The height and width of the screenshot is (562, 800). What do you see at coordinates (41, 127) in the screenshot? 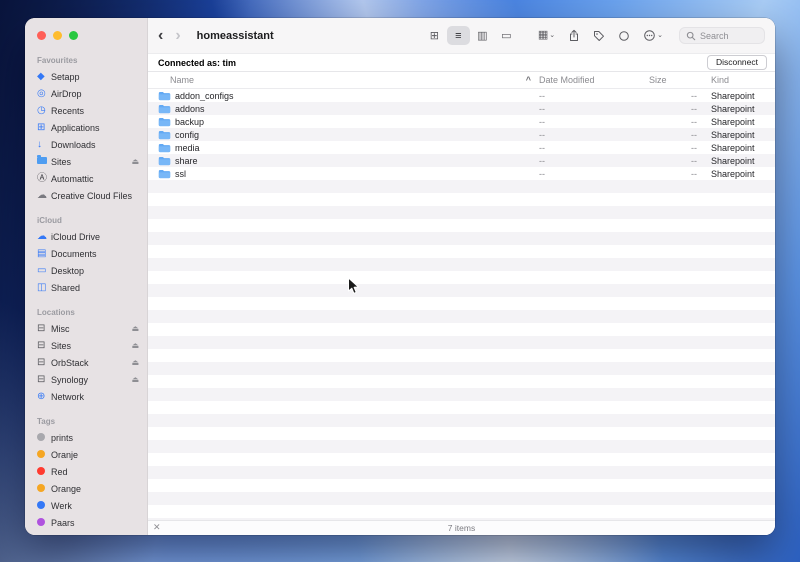
I see `applications-icon: ⊞` at bounding box center [41, 127].